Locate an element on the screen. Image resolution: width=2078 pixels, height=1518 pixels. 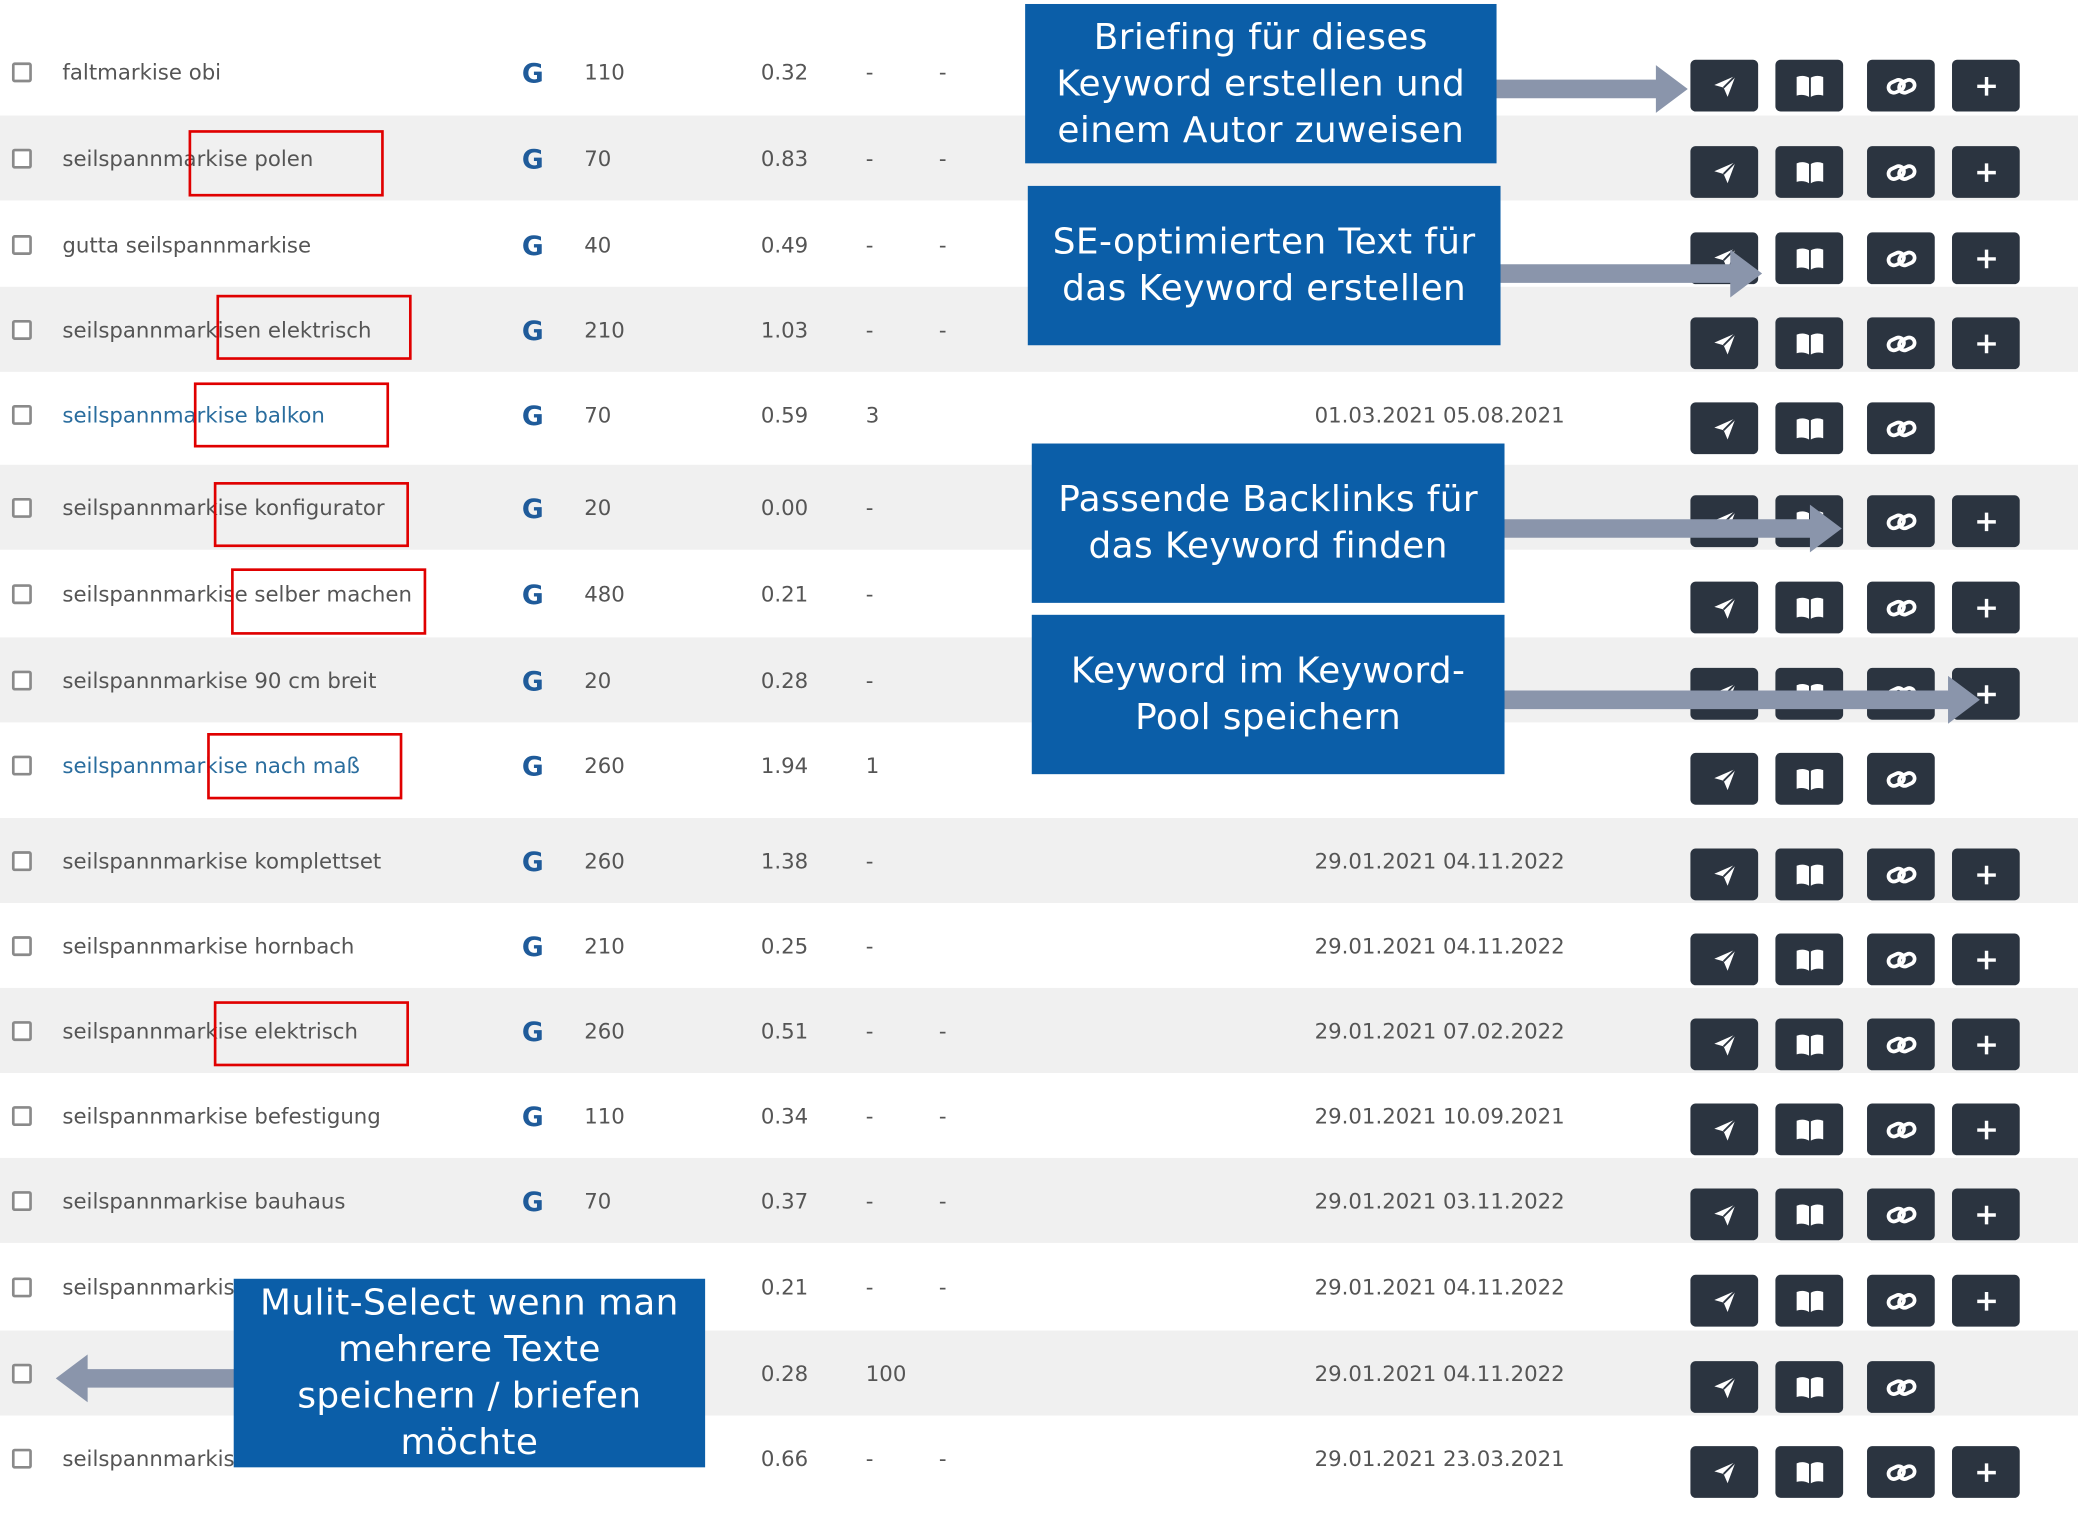
cpc-value: 0.51 is located at coordinates (784, 1031).